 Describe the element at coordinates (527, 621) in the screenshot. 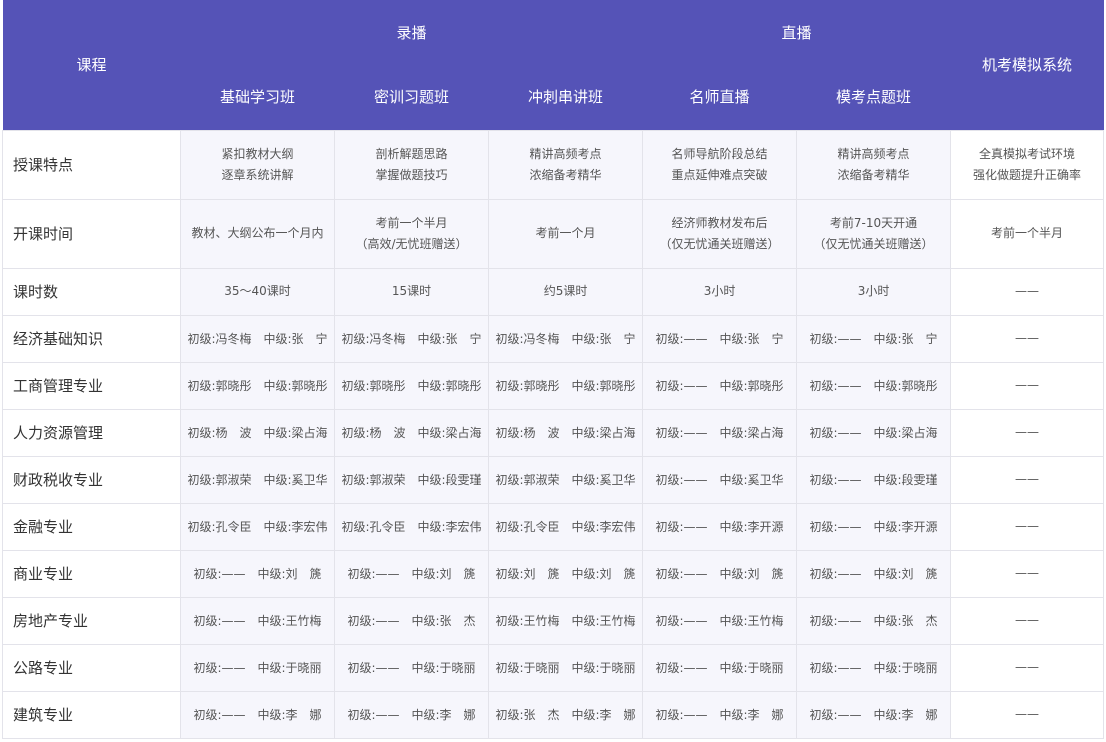

I see `junior-teacher: 初级:王竹梅` at that location.